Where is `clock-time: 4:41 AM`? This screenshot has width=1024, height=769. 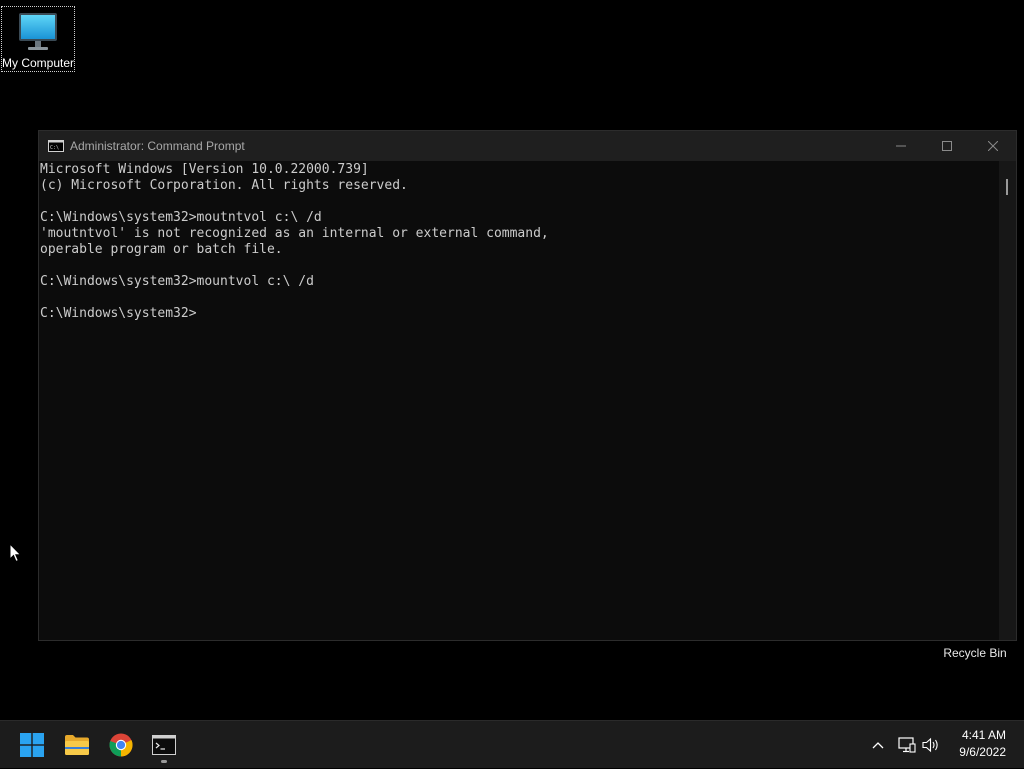 clock-time: 4:41 AM is located at coordinates (983, 735).